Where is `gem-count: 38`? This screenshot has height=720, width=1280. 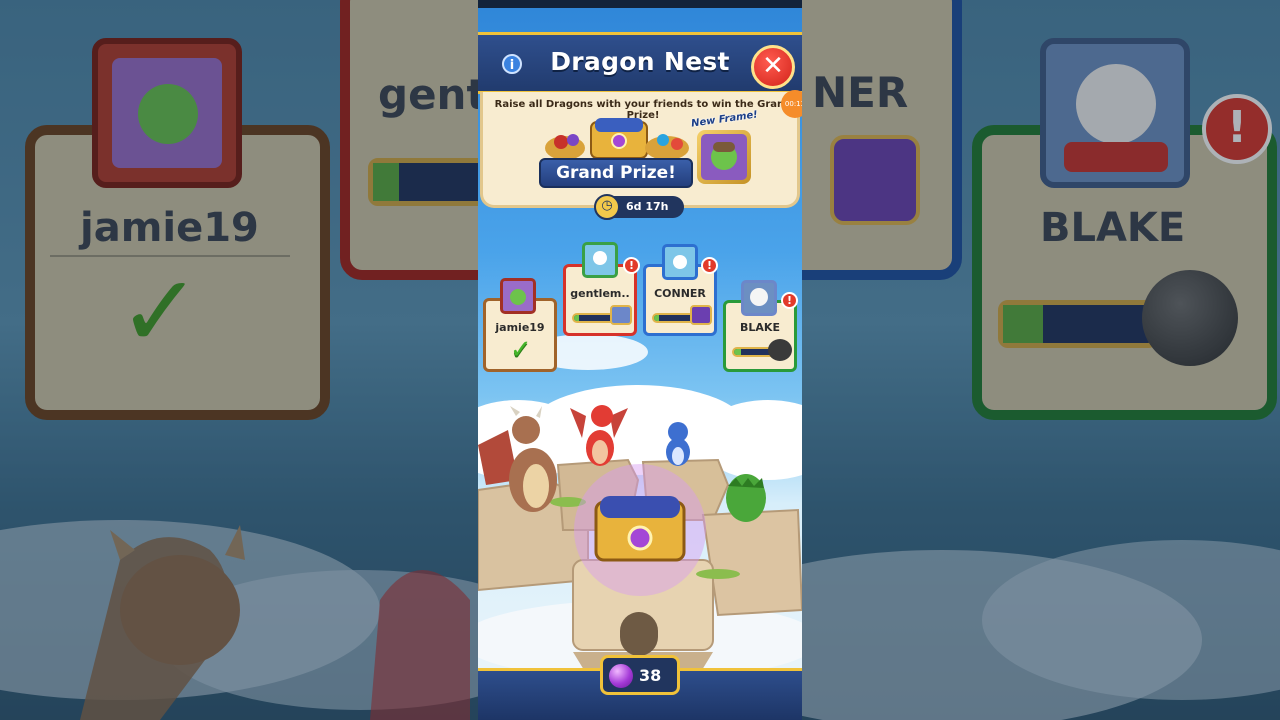
gem-count: 38 is located at coordinates (650, 675).